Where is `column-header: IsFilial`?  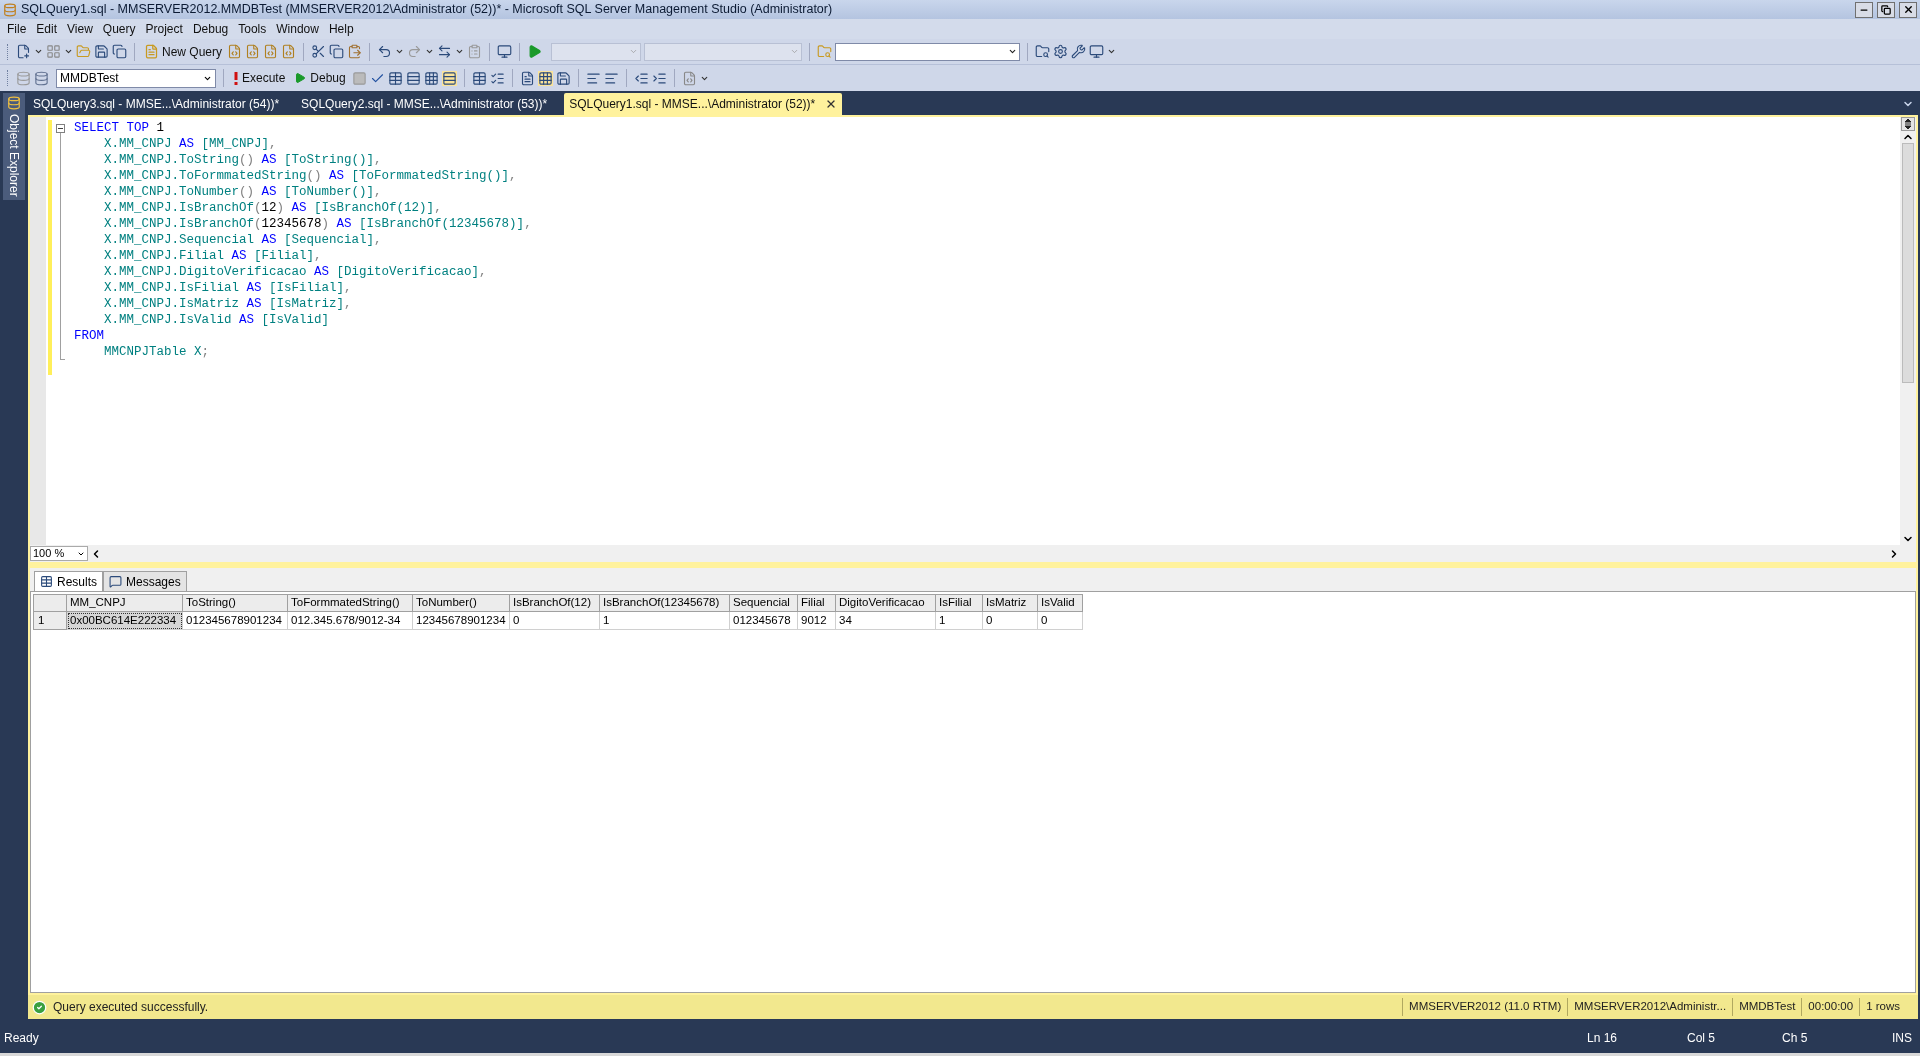
column-header: IsFilial is located at coordinates (959, 603).